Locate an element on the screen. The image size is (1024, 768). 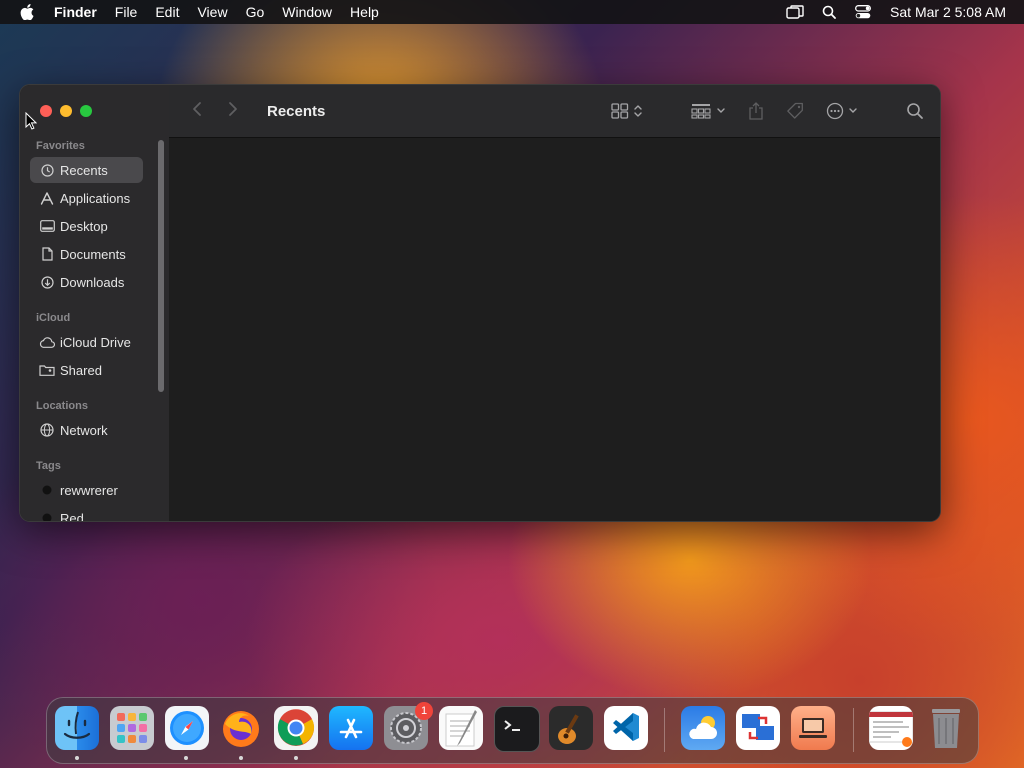
sidebar-section-icloud: iCloud is located at coordinates (53, 318).